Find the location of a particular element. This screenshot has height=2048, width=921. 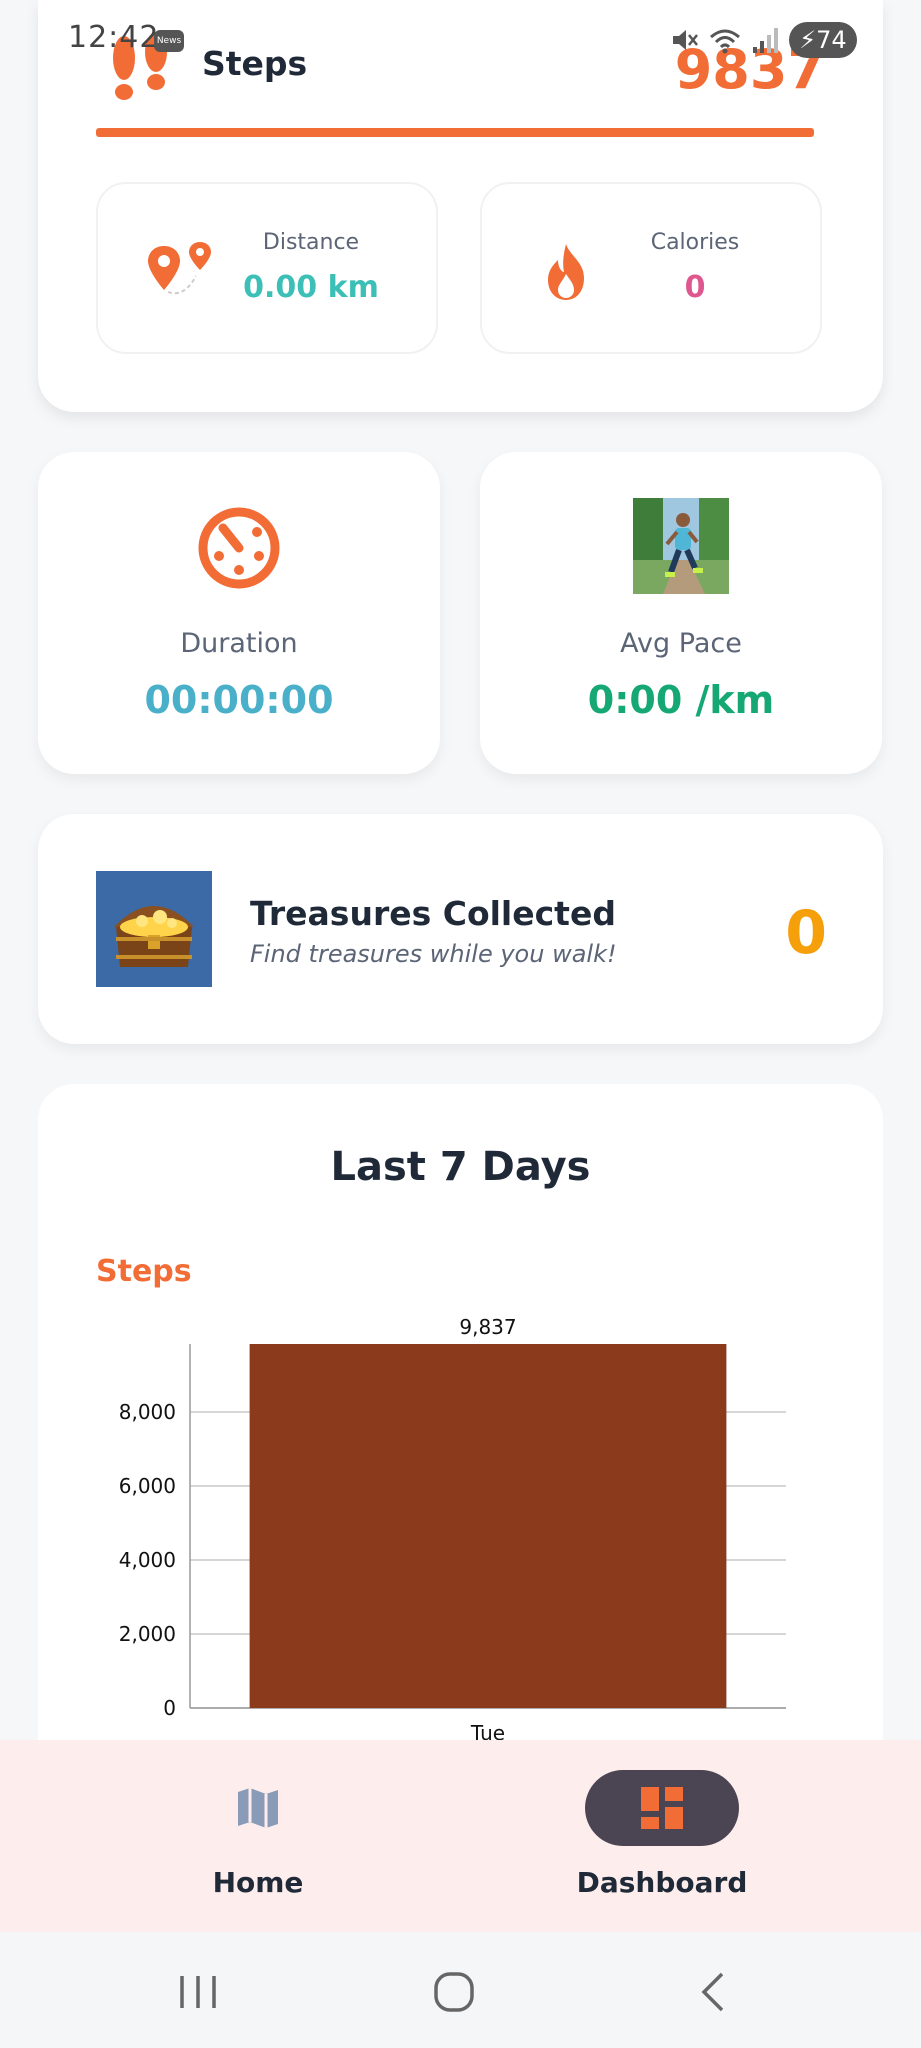

chart-title: Last 7 Days is located at coordinates (460, 1167).